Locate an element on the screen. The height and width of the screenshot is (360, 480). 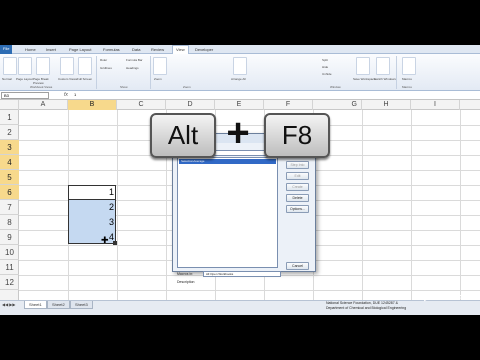
page-break-preview-button is located at coordinates (43, 66).